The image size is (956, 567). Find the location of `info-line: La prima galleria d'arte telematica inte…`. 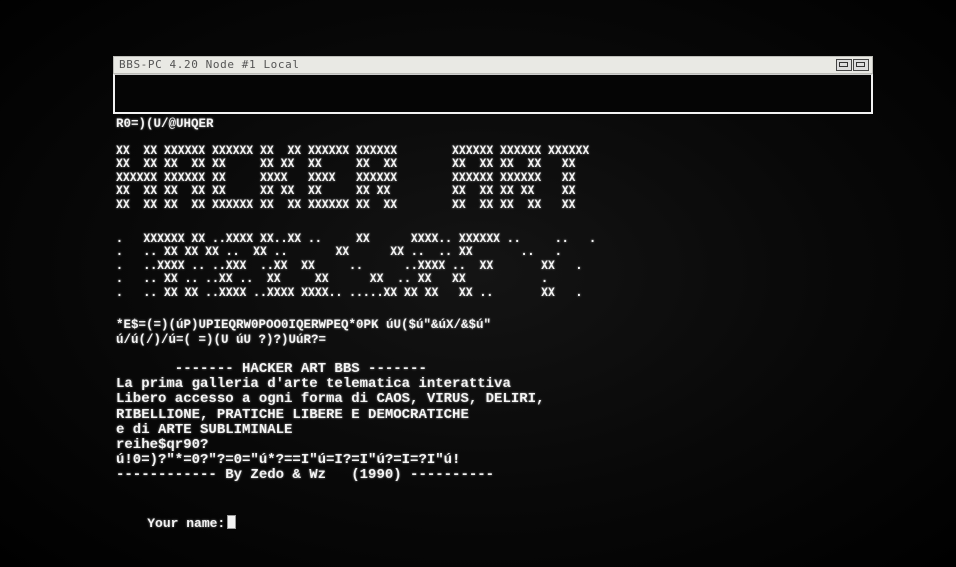

info-line: La prima galleria d'arte telematica inte… is located at coordinates (313, 384).